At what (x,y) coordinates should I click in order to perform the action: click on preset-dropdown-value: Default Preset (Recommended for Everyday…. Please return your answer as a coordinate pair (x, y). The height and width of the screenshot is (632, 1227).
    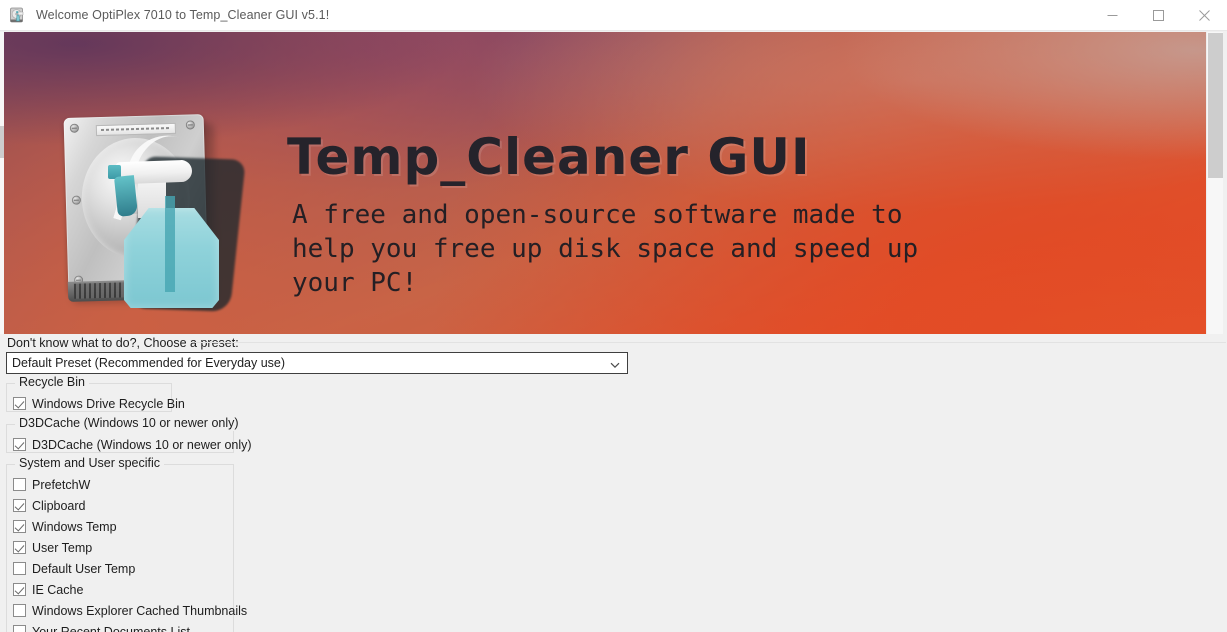
    Looking at the image, I should click on (149, 363).